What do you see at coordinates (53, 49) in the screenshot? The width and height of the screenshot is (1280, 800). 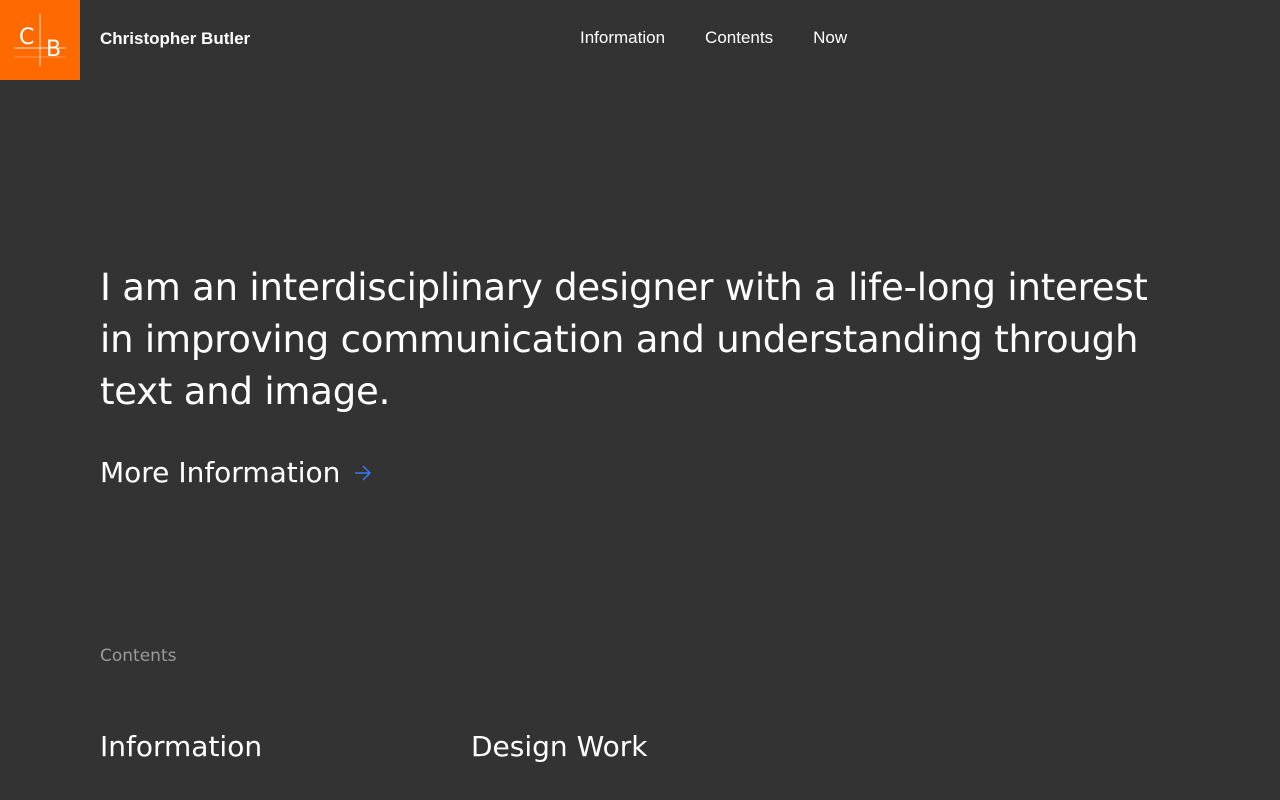 I see `logo-letter-b: B` at bounding box center [53, 49].